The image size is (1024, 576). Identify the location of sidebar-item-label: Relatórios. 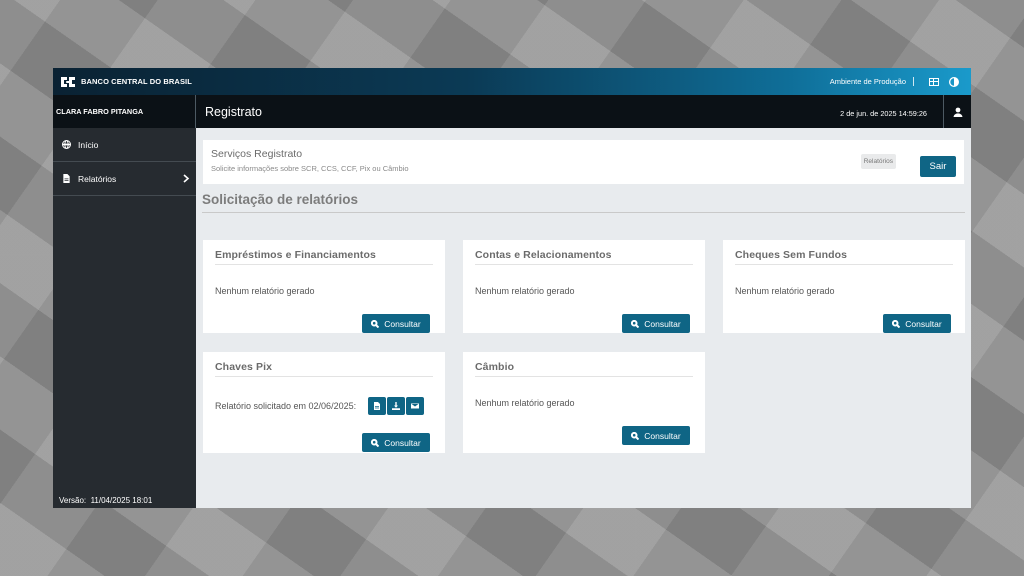
(97, 178).